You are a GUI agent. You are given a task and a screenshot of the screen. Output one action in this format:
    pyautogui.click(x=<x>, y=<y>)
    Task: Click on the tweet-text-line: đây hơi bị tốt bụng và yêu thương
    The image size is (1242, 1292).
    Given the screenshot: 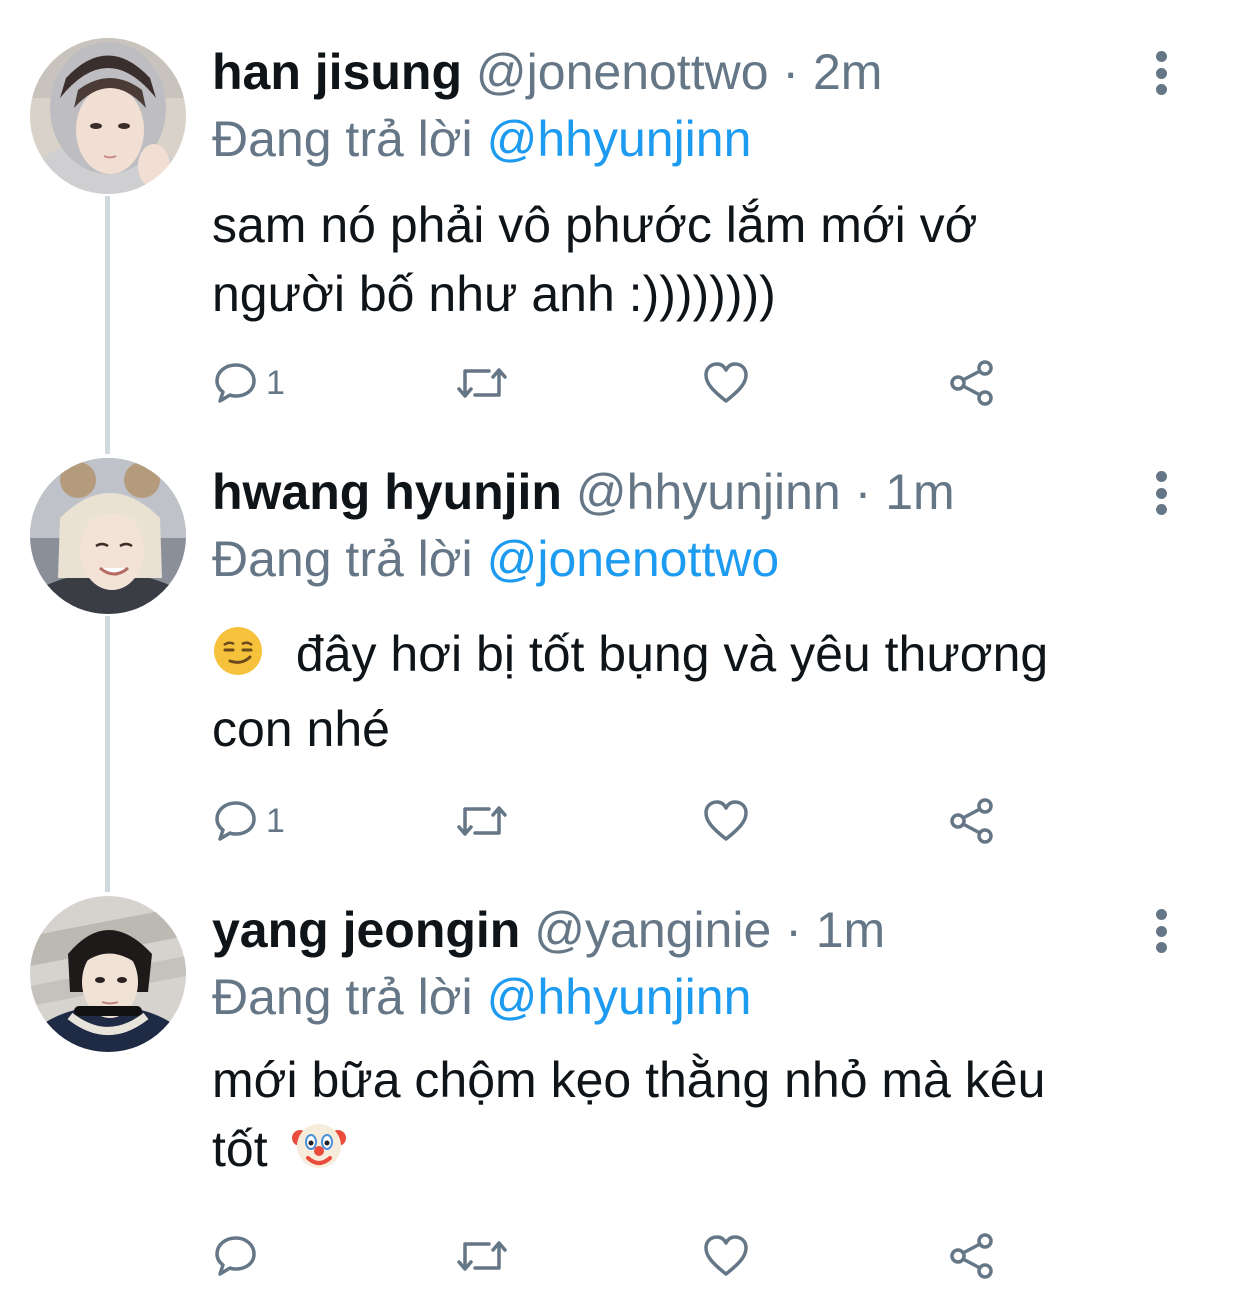 What is the action you would take?
    pyautogui.click(x=707, y=657)
    